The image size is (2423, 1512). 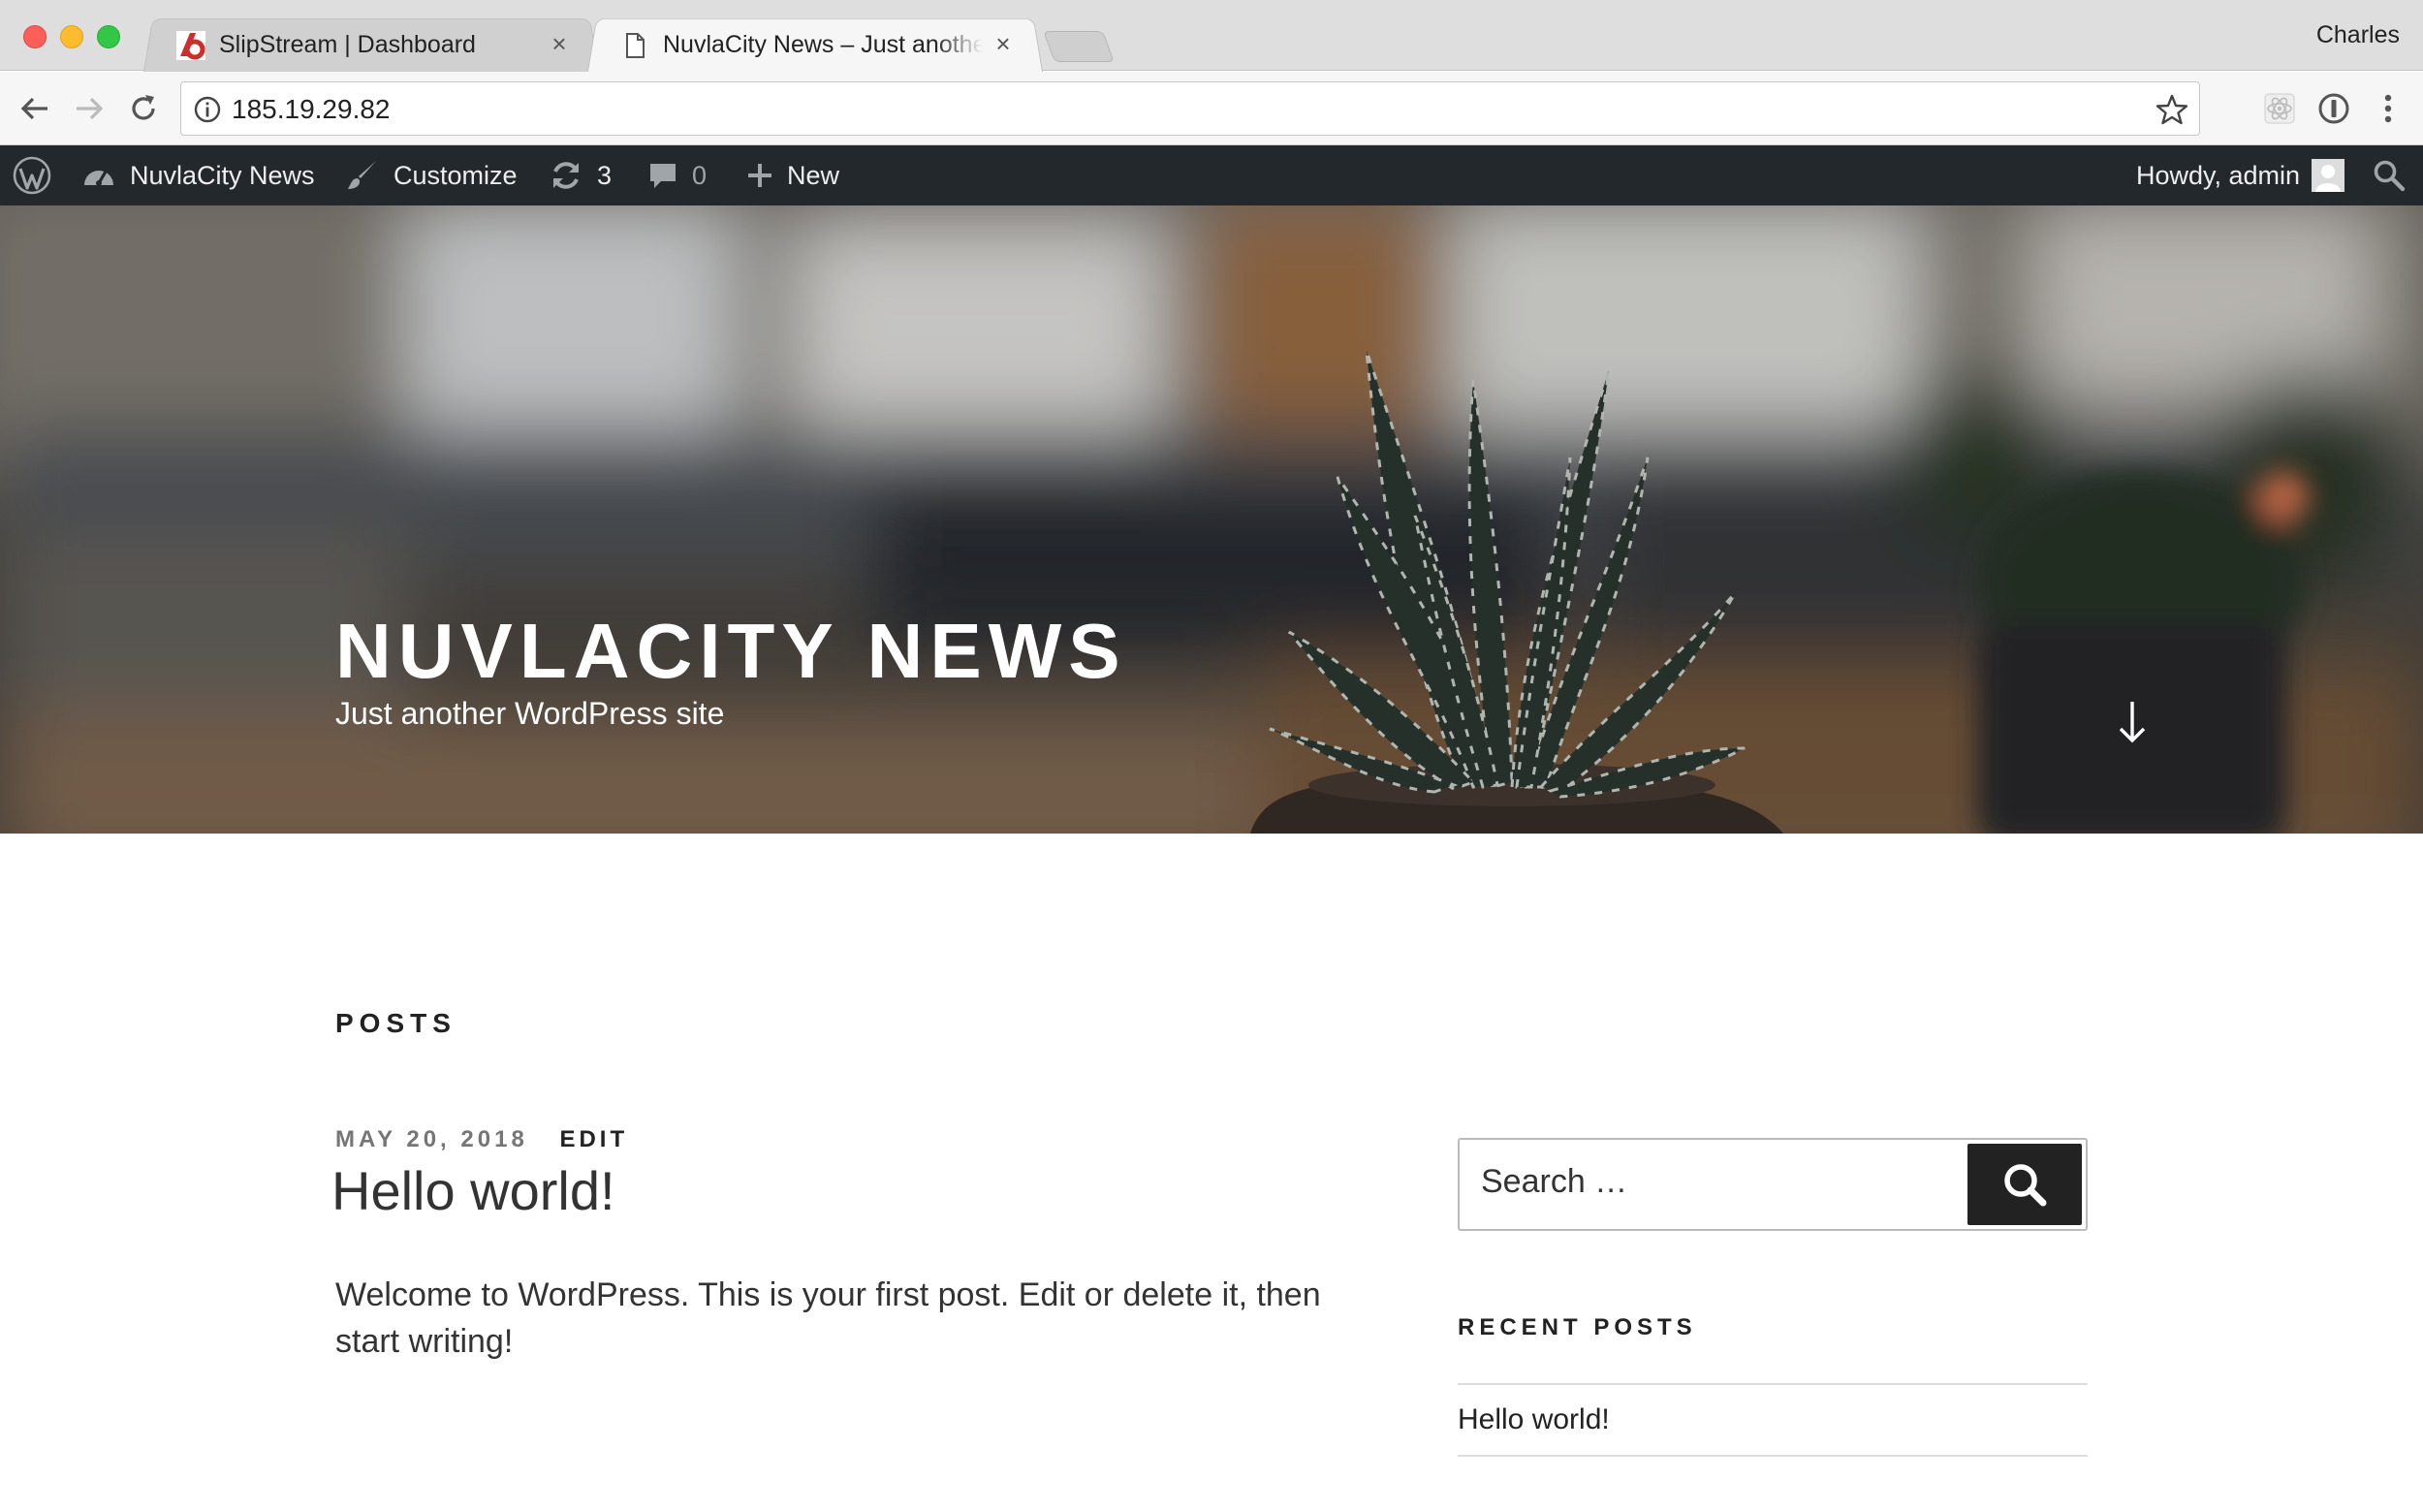 What do you see at coordinates (580, 175) in the screenshot?
I see `updates-link: 3` at bounding box center [580, 175].